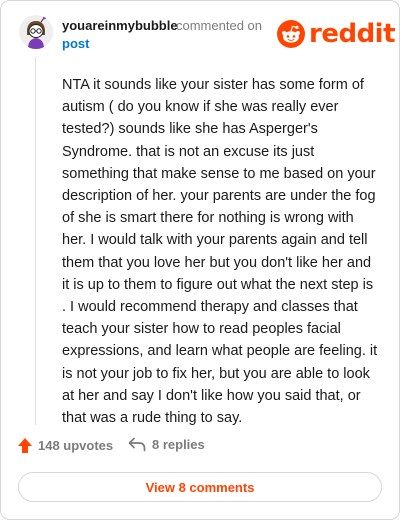  What do you see at coordinates (120, 25) in the screenshot?
I see `comment-username: youareinmybubble` at bounding box center [120, 25].